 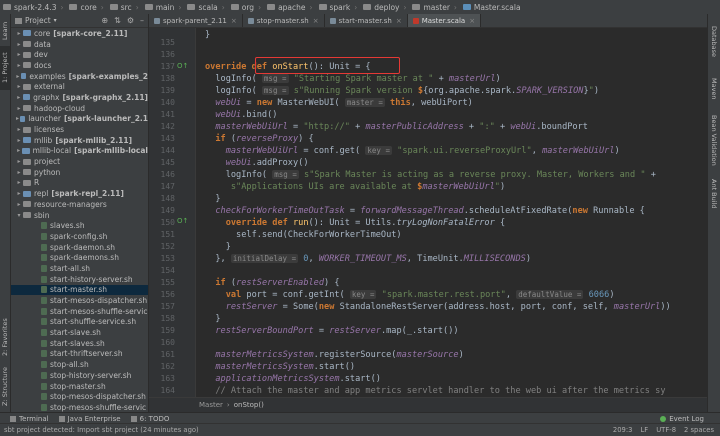 I want to click on tree-file-item: start-mesos-shuffle-servic, so click(x=79, y=311).